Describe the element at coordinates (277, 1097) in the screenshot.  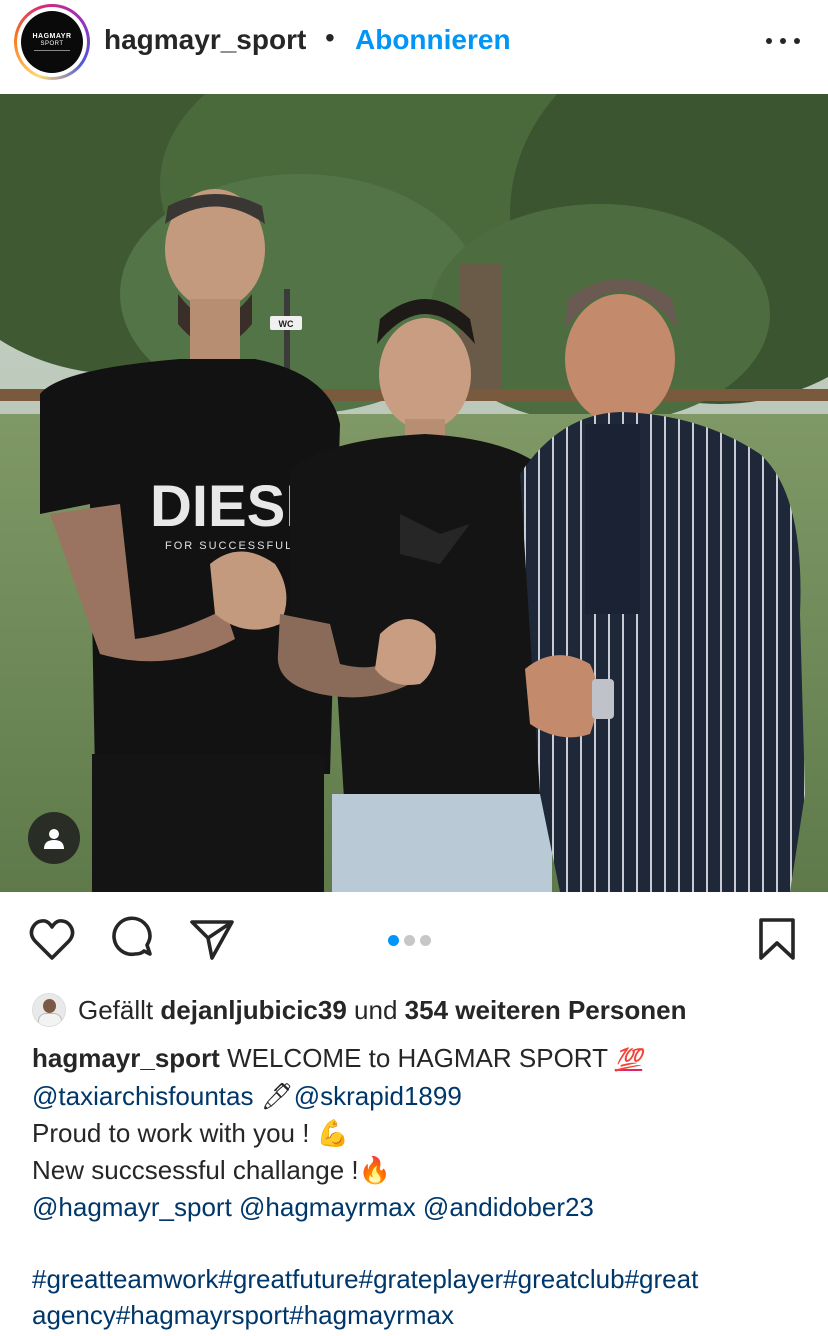
I see `pen-emoji: 🖊` at that location.